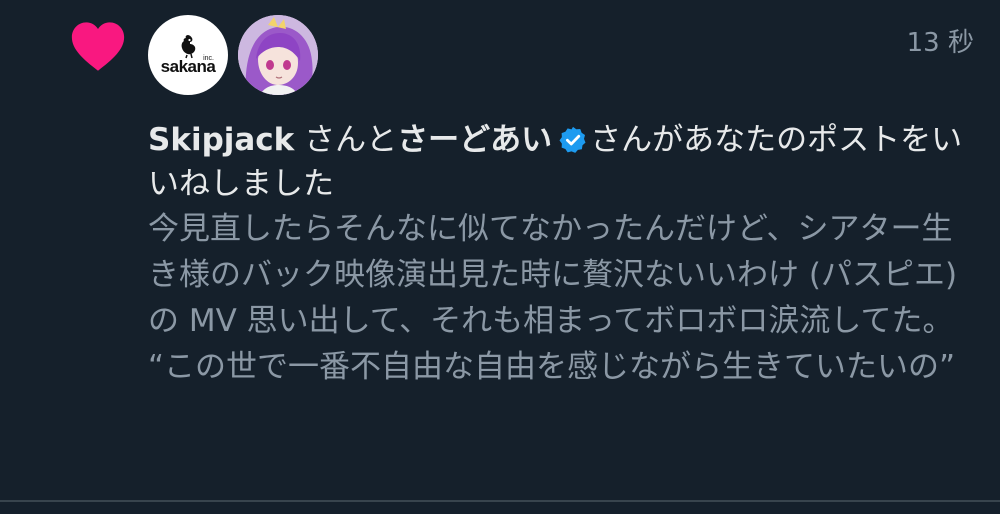  What do you see at coordinates (474, 140) in the screenshot?
I see `actor-name-third-eye: さーどあい` at bounding box center [474, 140].